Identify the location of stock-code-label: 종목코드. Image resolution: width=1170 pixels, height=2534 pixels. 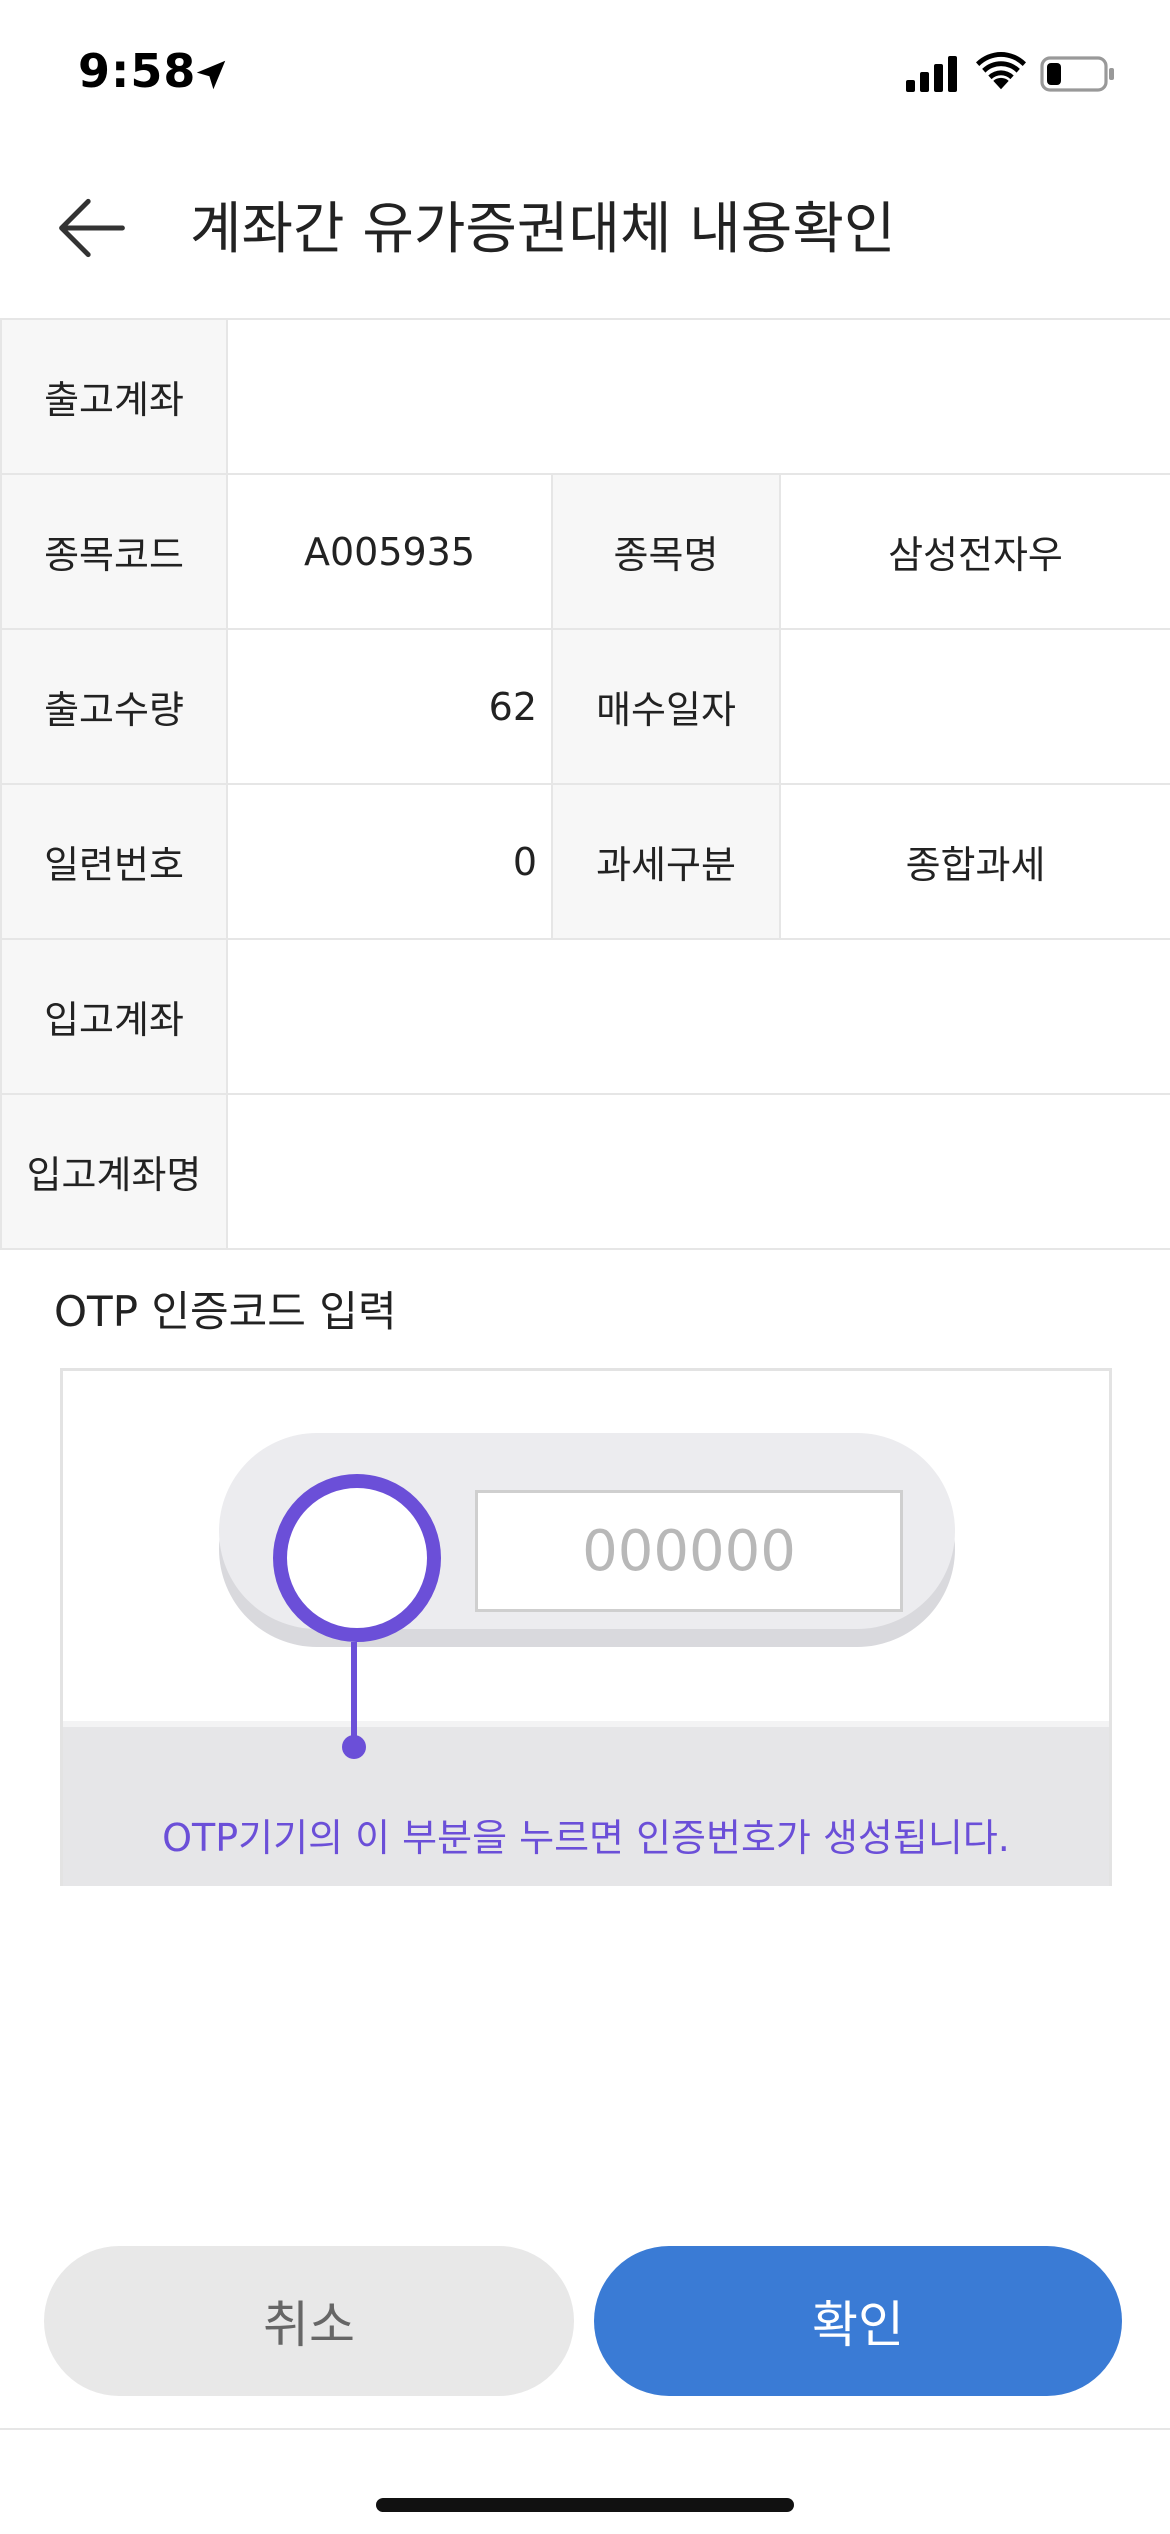
(114, 551).